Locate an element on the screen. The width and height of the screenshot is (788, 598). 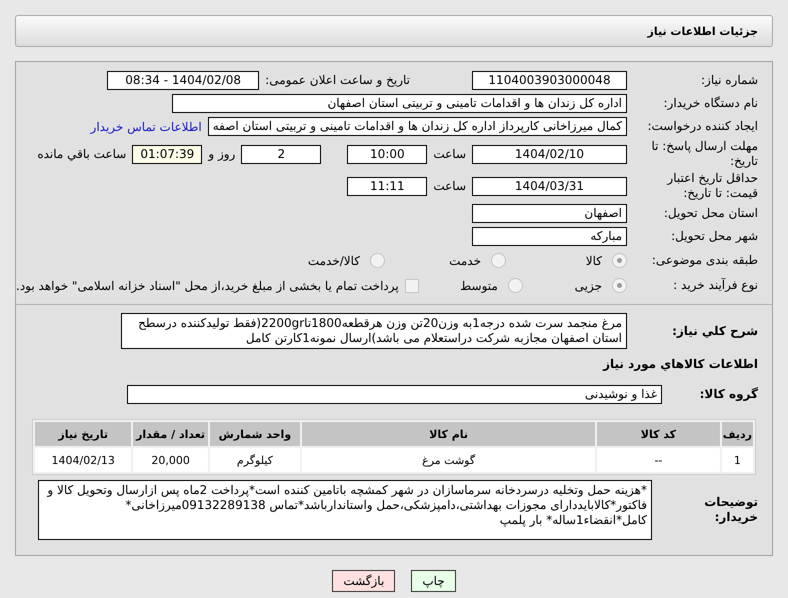
checkbox is located at coordinates (411, 285).